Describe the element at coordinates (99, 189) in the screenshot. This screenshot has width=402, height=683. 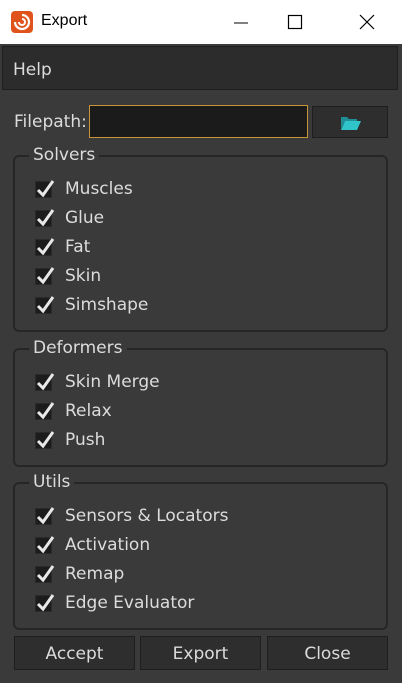
I see `checkbox-label: Muscles` at that location.